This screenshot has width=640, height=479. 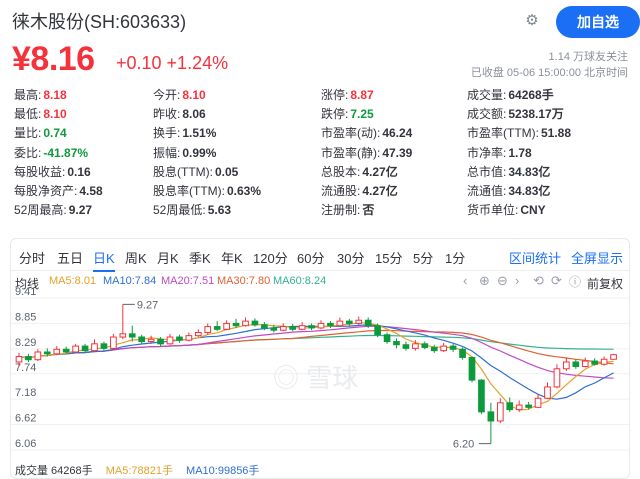 What do you see at coordinates (244, 190) in the screenshot?
I see `quote-value: 0.63%` at bounding box center [244, 190].